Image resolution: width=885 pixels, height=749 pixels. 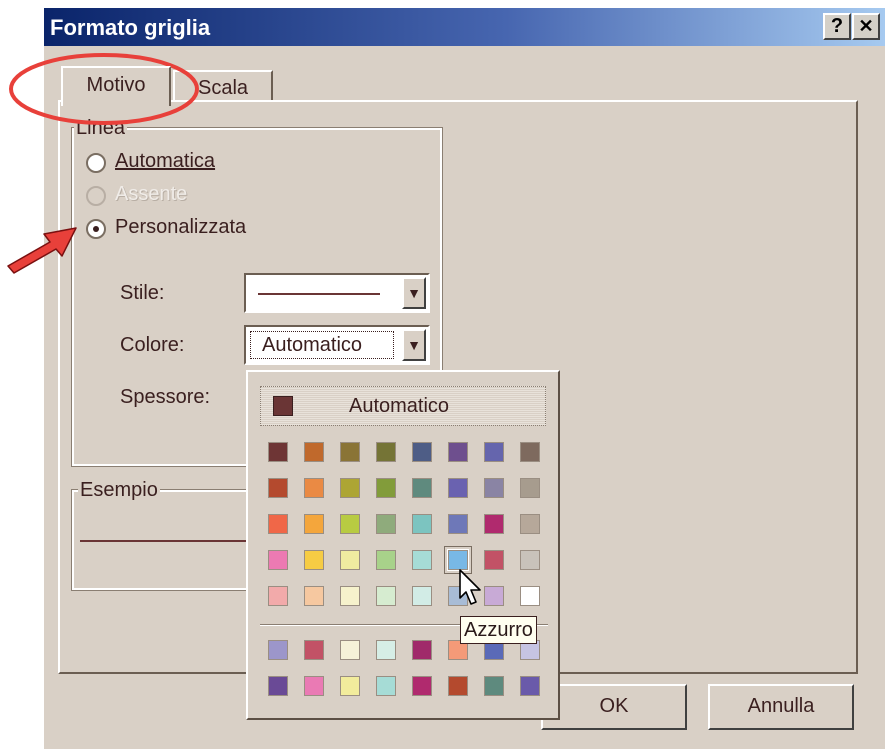 I want to click on automatic-color-swatch, so click(x=283, y=406).